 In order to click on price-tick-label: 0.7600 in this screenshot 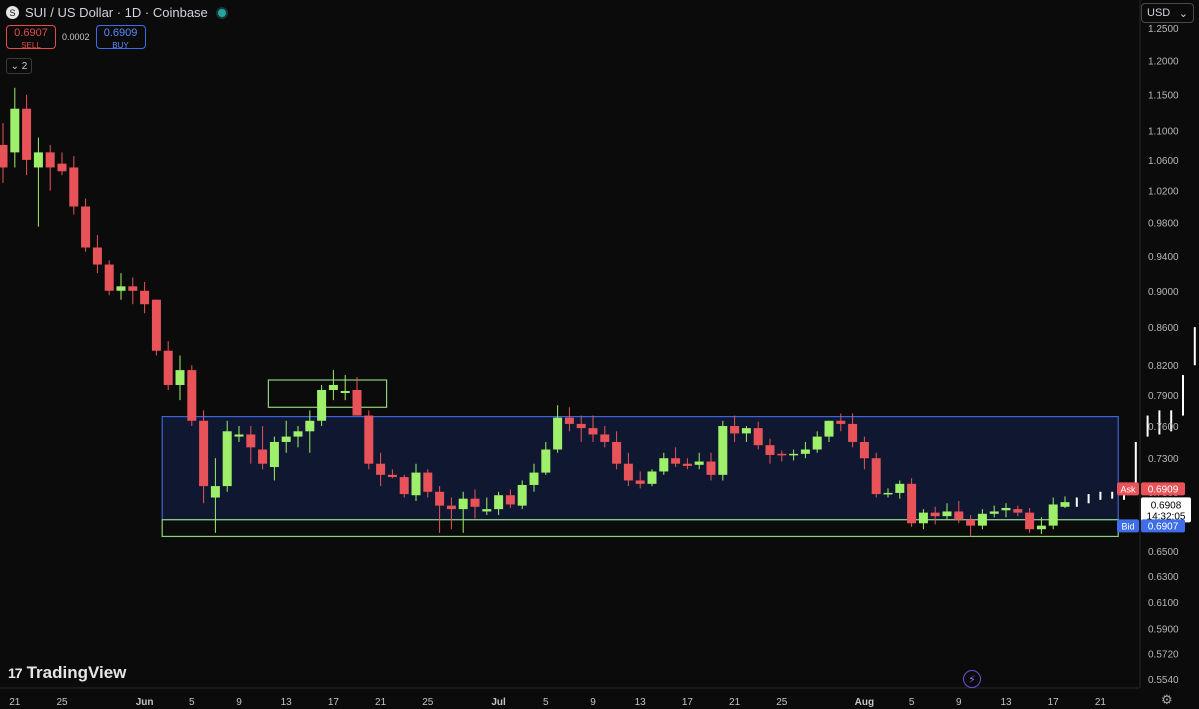, I will do `click(1163, 427)`.